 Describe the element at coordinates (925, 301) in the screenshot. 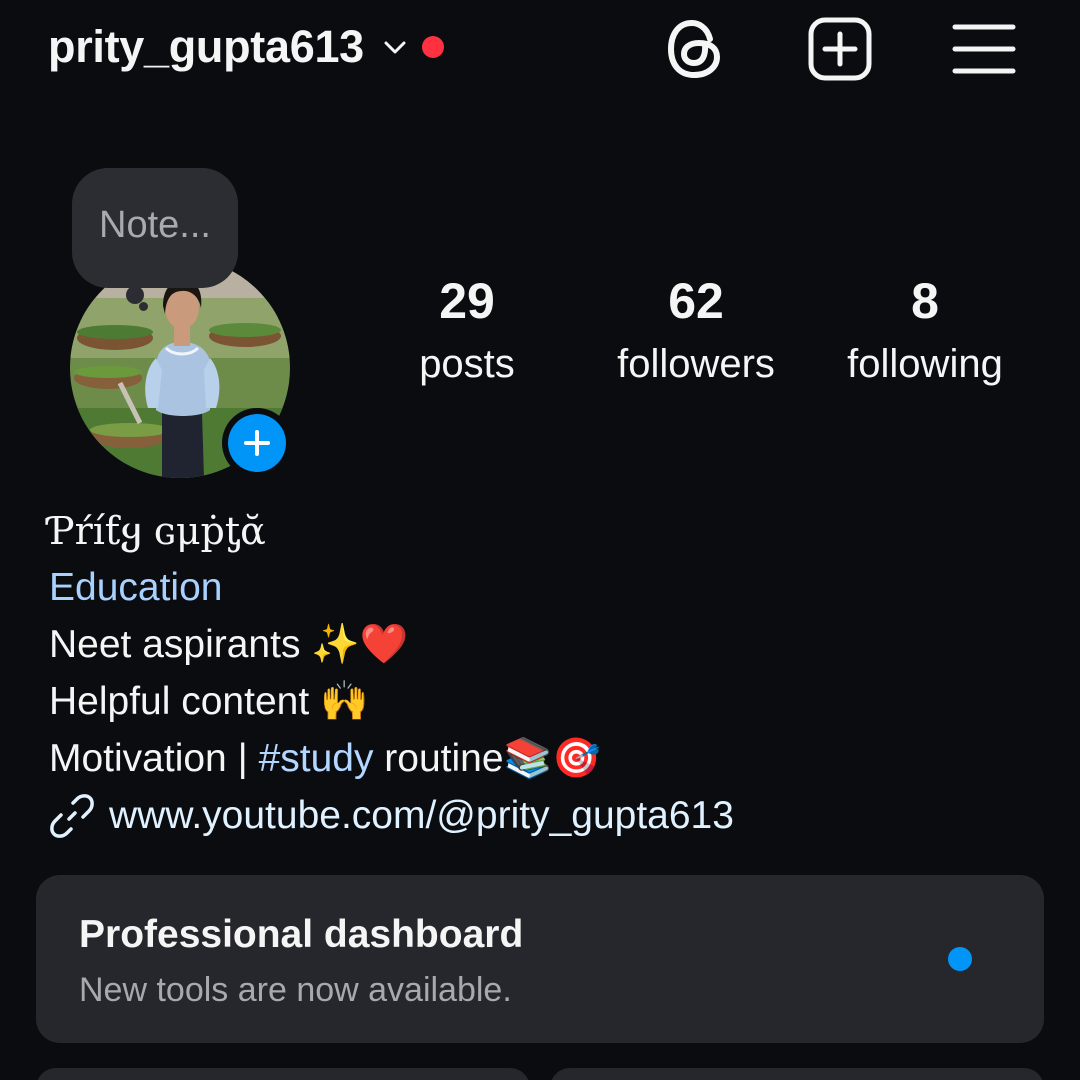

I see `following-count: 8` at that location.